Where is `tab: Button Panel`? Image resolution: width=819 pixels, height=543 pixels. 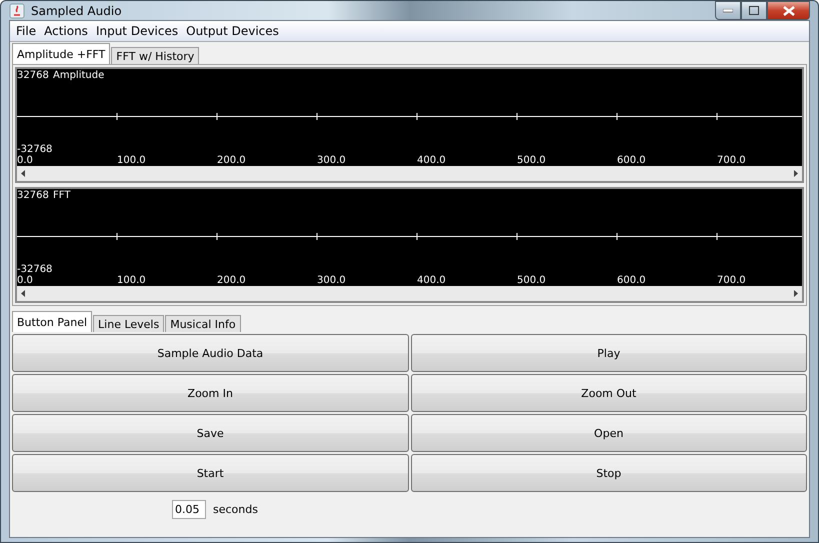 tab: Button Panel is located at coordinates (52, 321).